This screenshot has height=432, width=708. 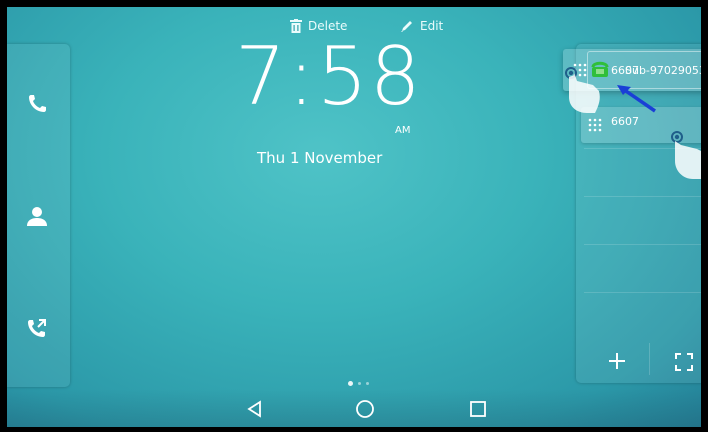 What do you see at coordinates (595, 125) in the screenshot?
I see `drag-handle-icon` at bounding box center [595, 125].